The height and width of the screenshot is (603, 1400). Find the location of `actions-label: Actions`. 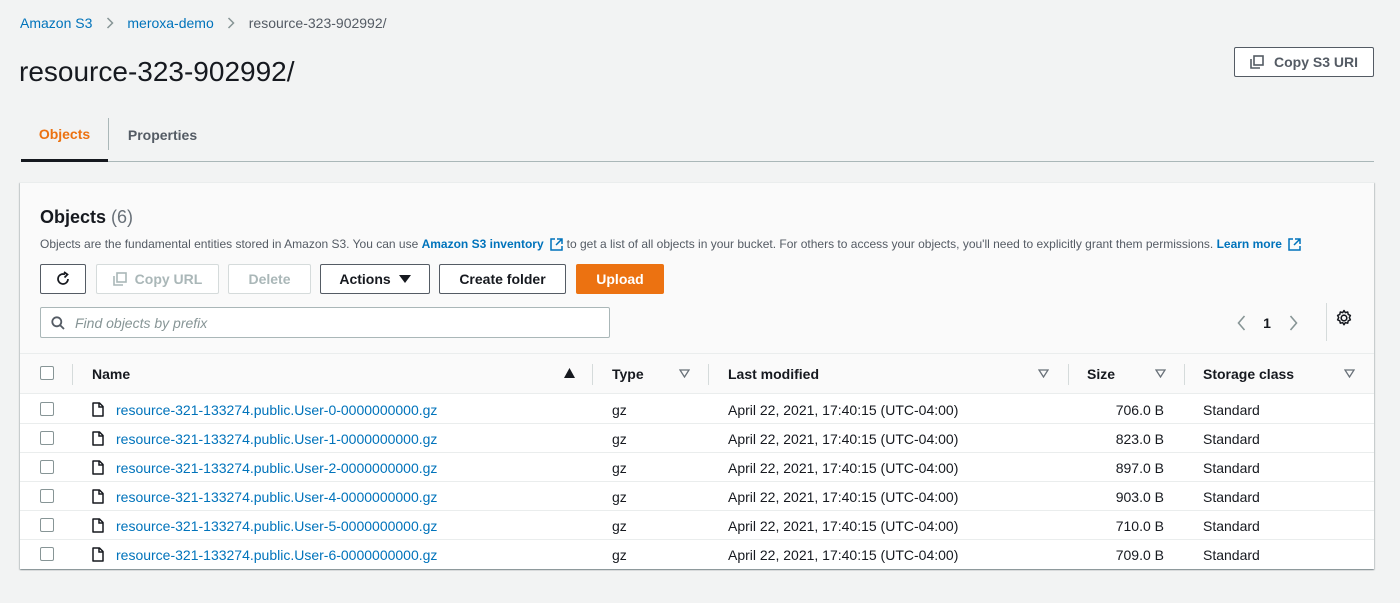

actions-label: Actions is located at coordinates (365, 279).